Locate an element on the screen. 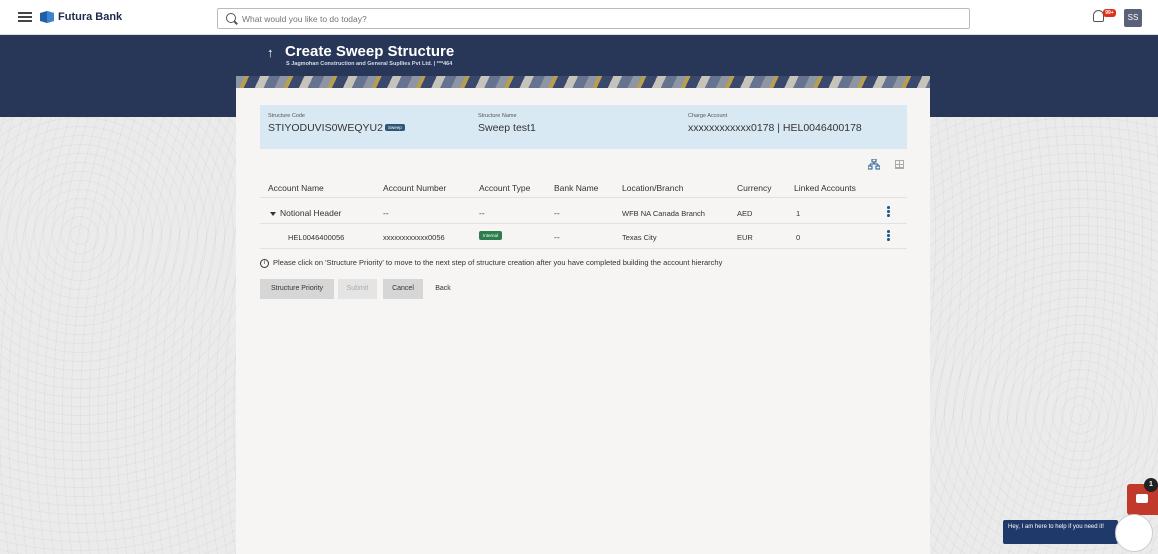 The image size is (1158, 554). search-icon is located at coordinates (231, 18).